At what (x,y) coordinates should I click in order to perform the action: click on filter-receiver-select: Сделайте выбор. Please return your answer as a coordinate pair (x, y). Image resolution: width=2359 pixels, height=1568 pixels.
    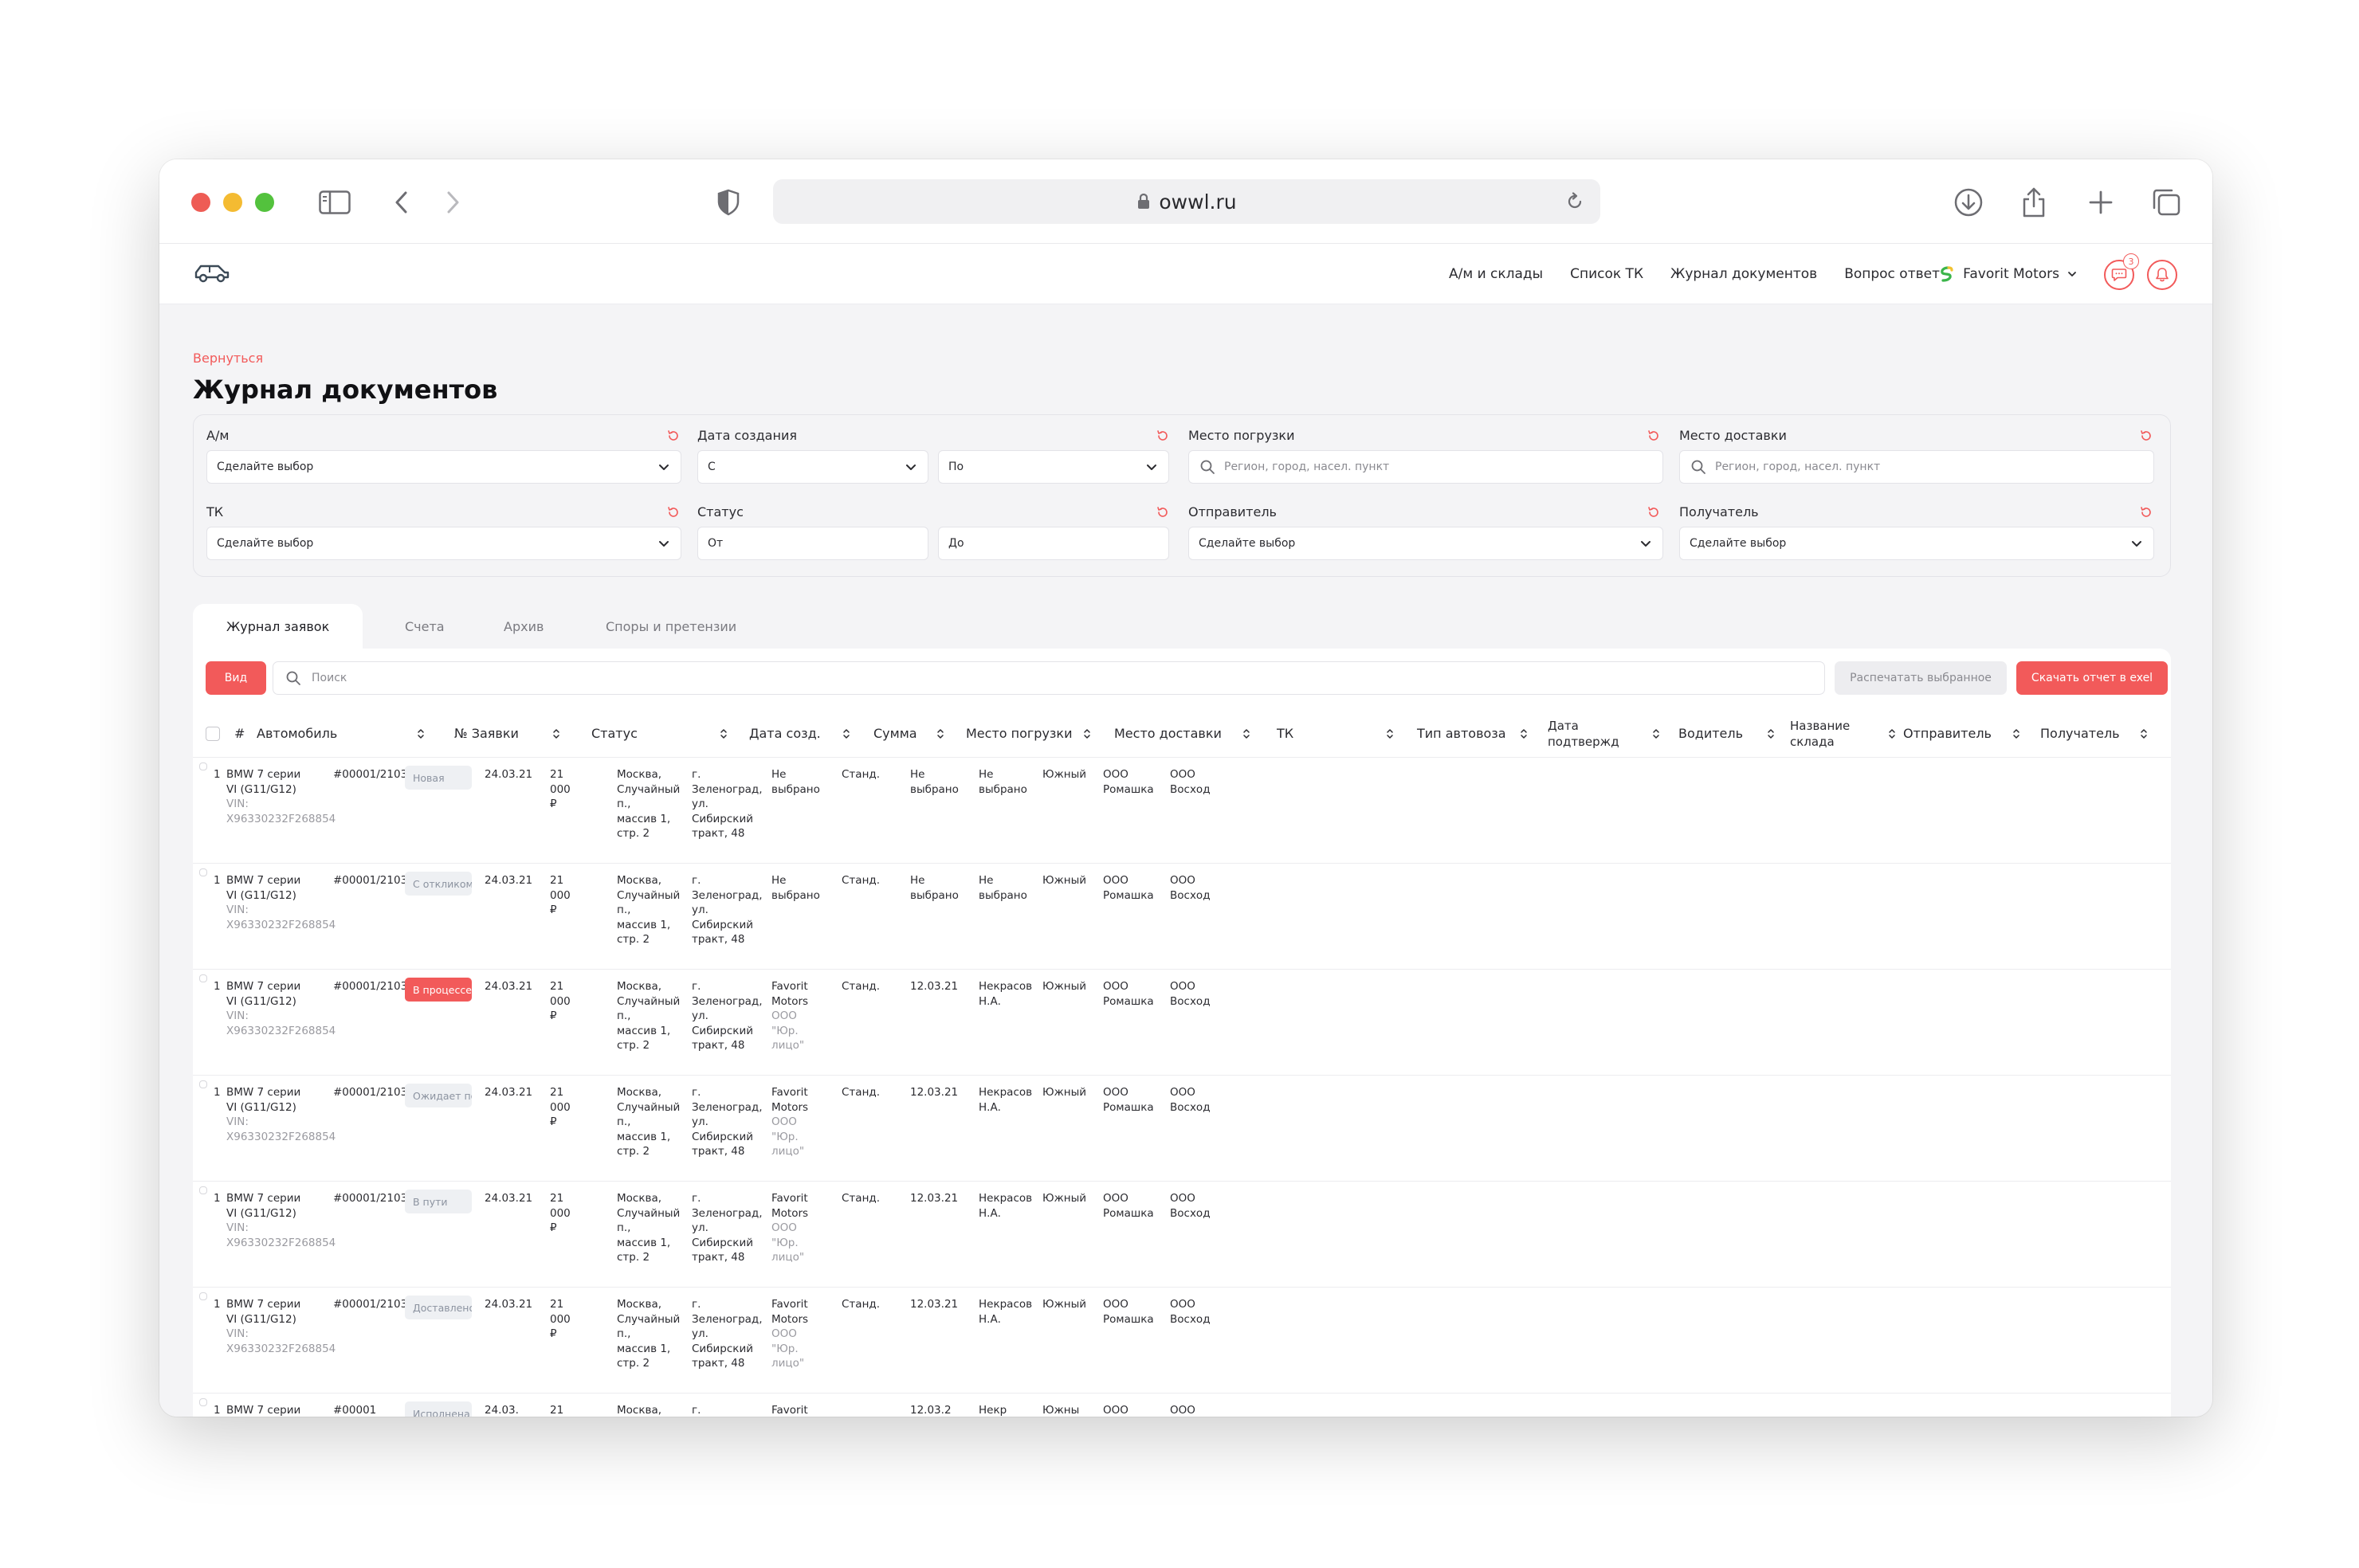
    Looking at the image, I should click on (1916, 543).